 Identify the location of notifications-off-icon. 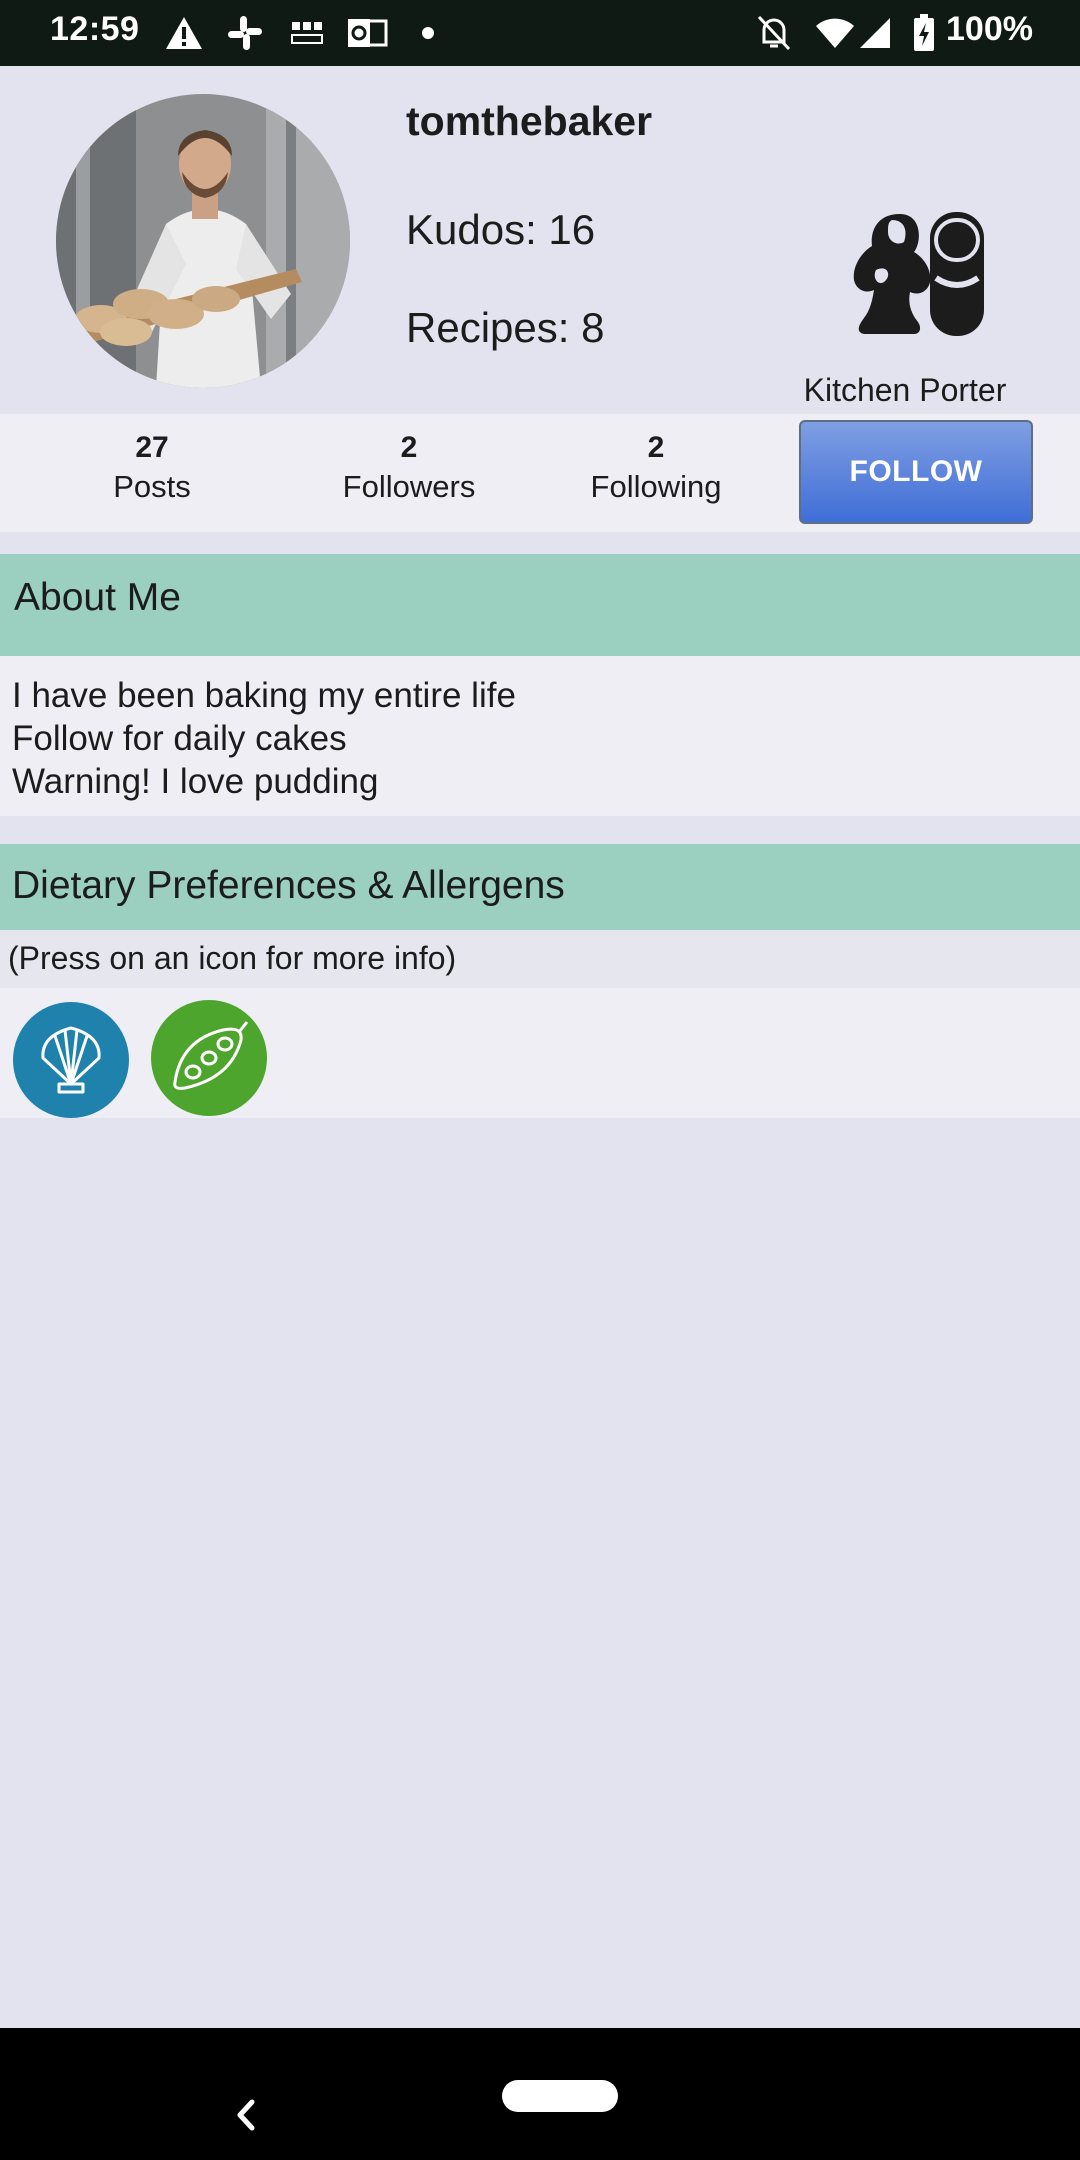
(774, 33).